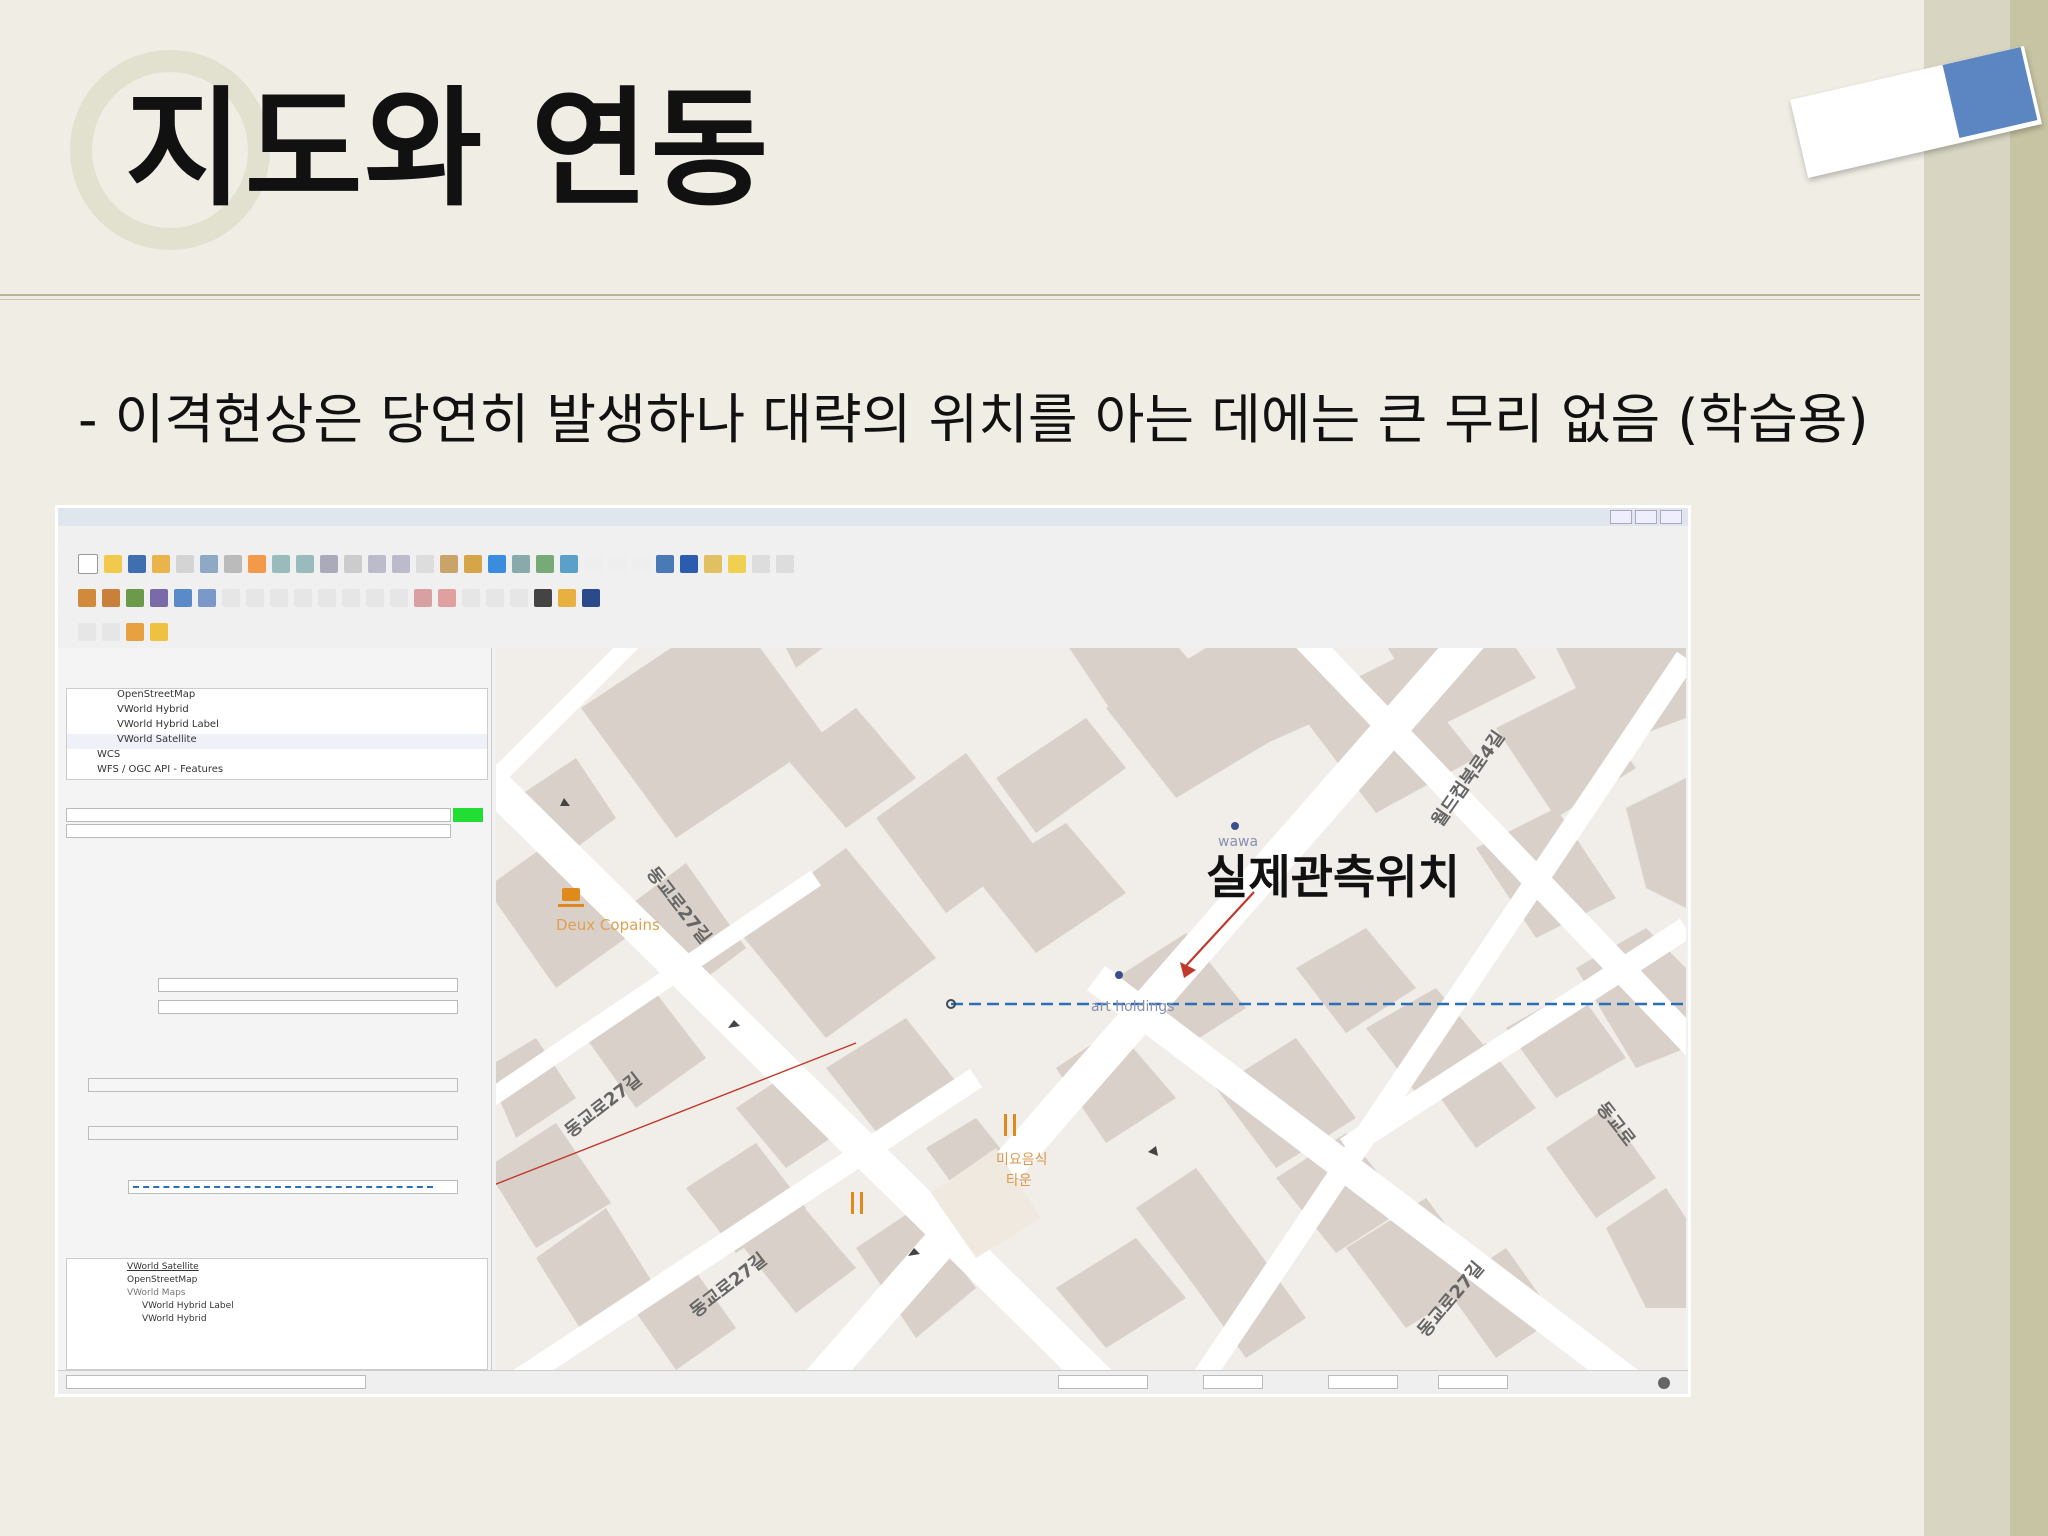  I want to click on new-project-icon, so click(88, 564).